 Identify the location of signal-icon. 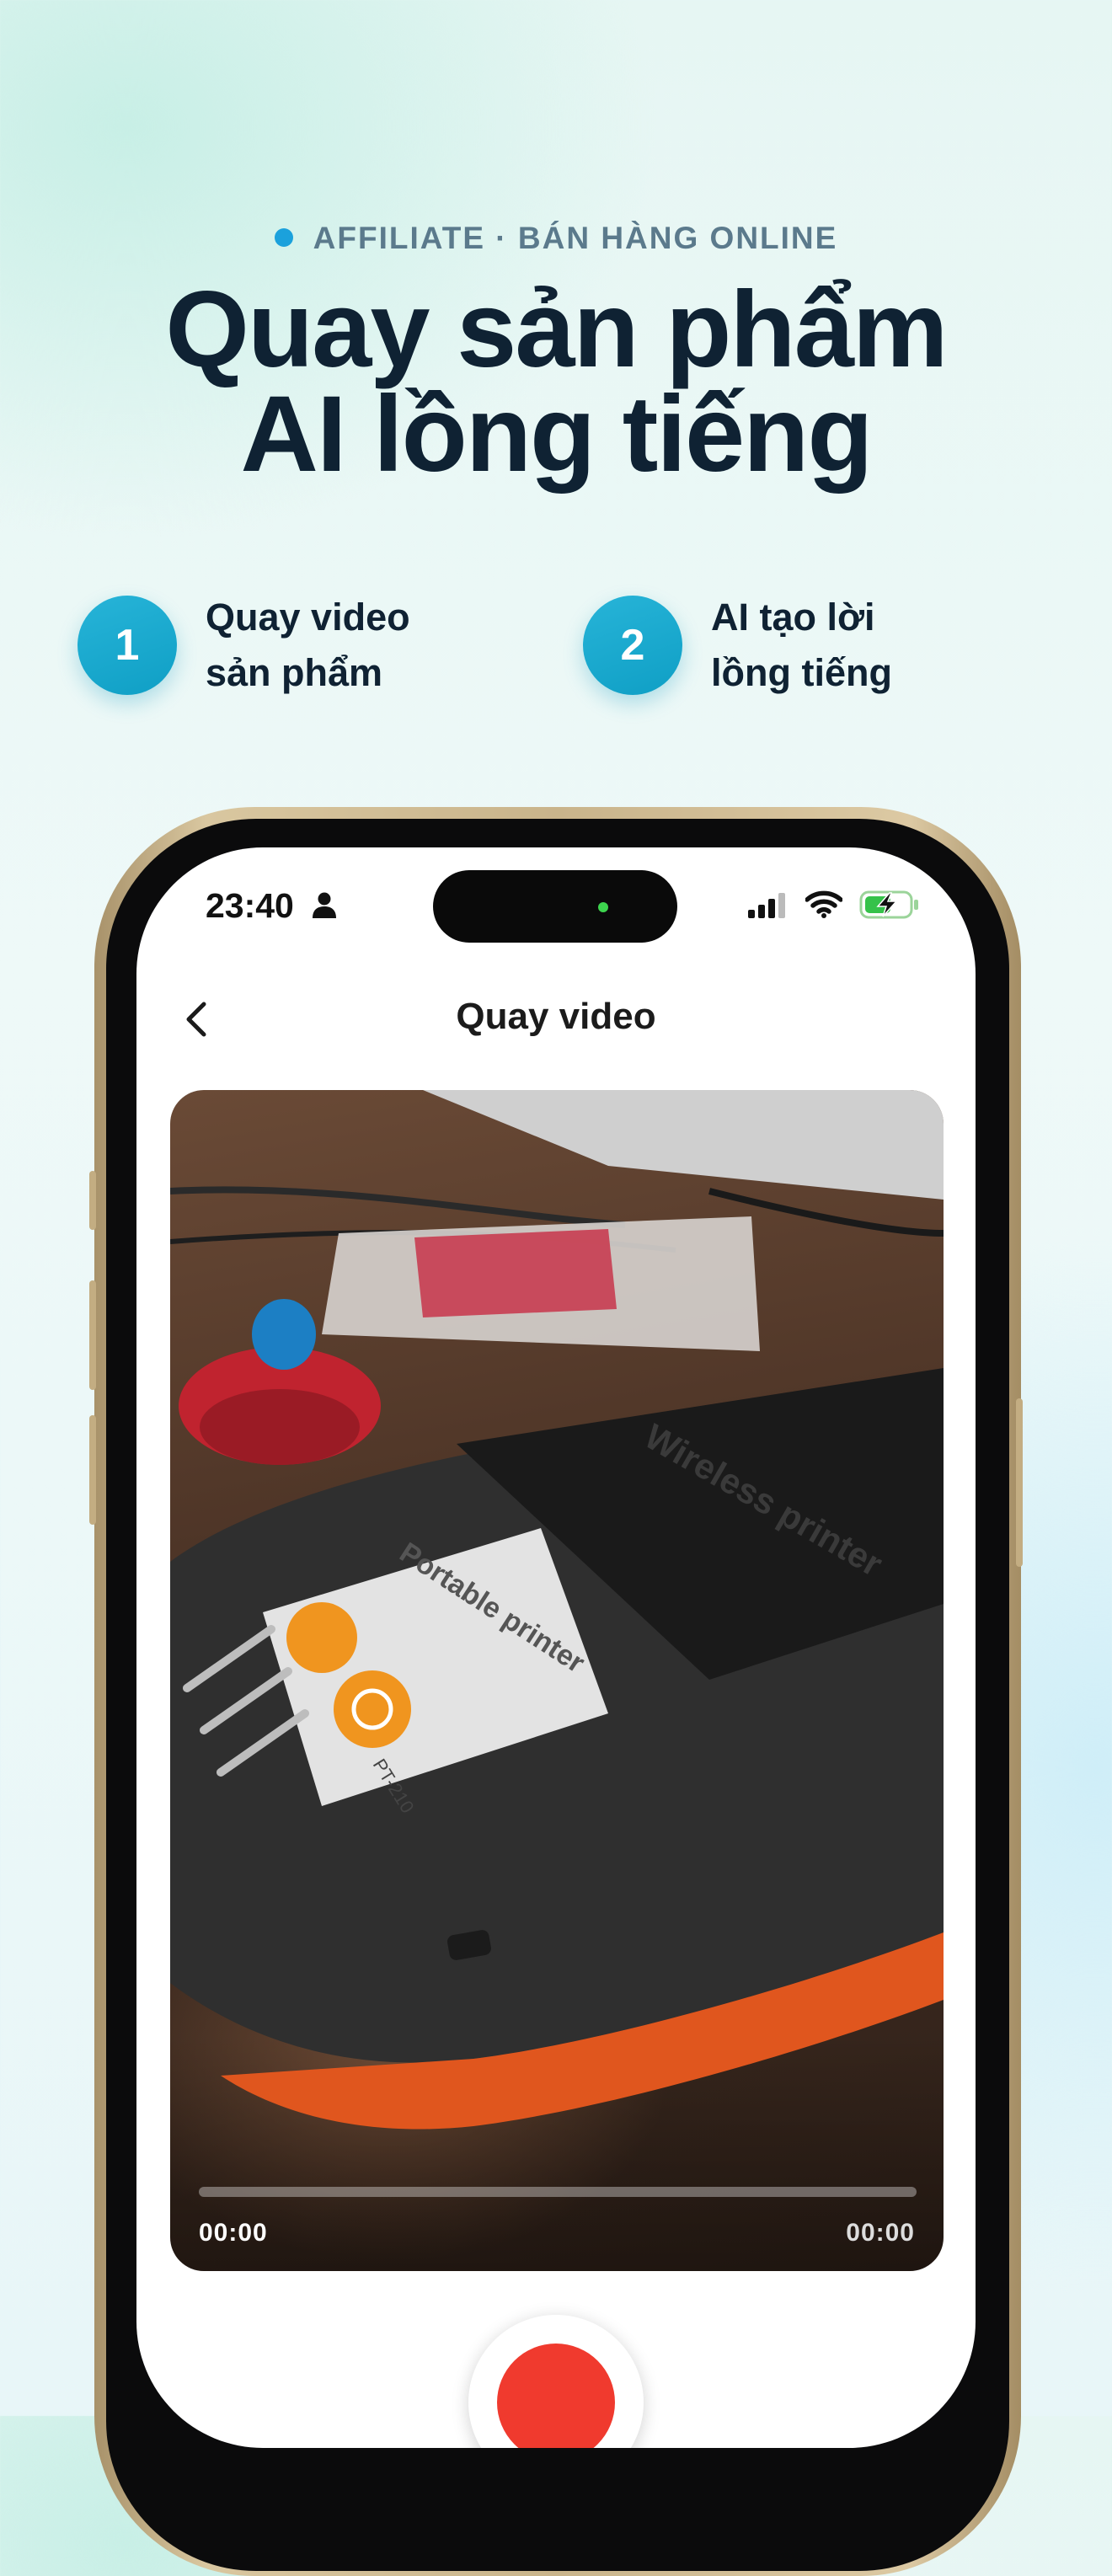
(766, 905).